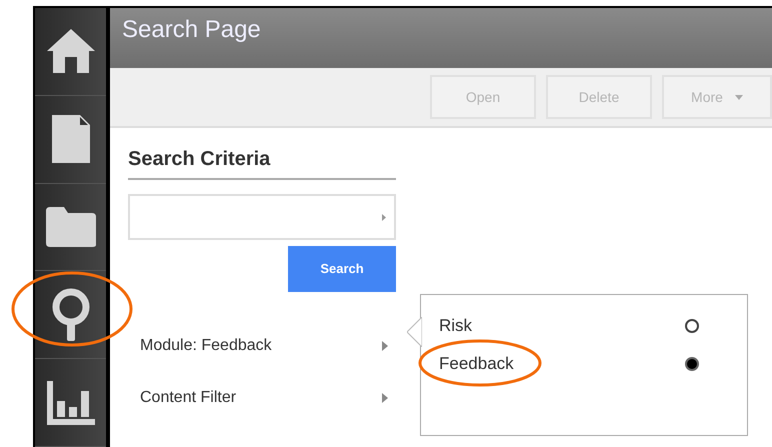 The height and width of the screenshot is (447, 772). Describe the element at coordinates (569, 364) in the screenshot. I see `option-row: Feedback` at that location.